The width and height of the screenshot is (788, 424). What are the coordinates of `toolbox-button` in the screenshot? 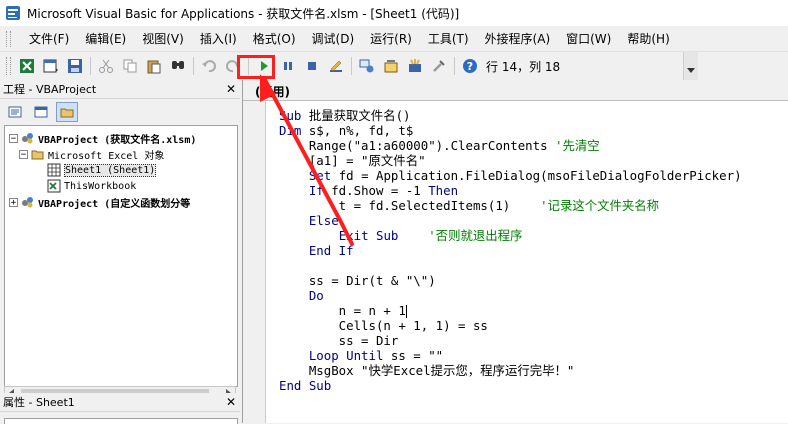 It's located at (439, 66).